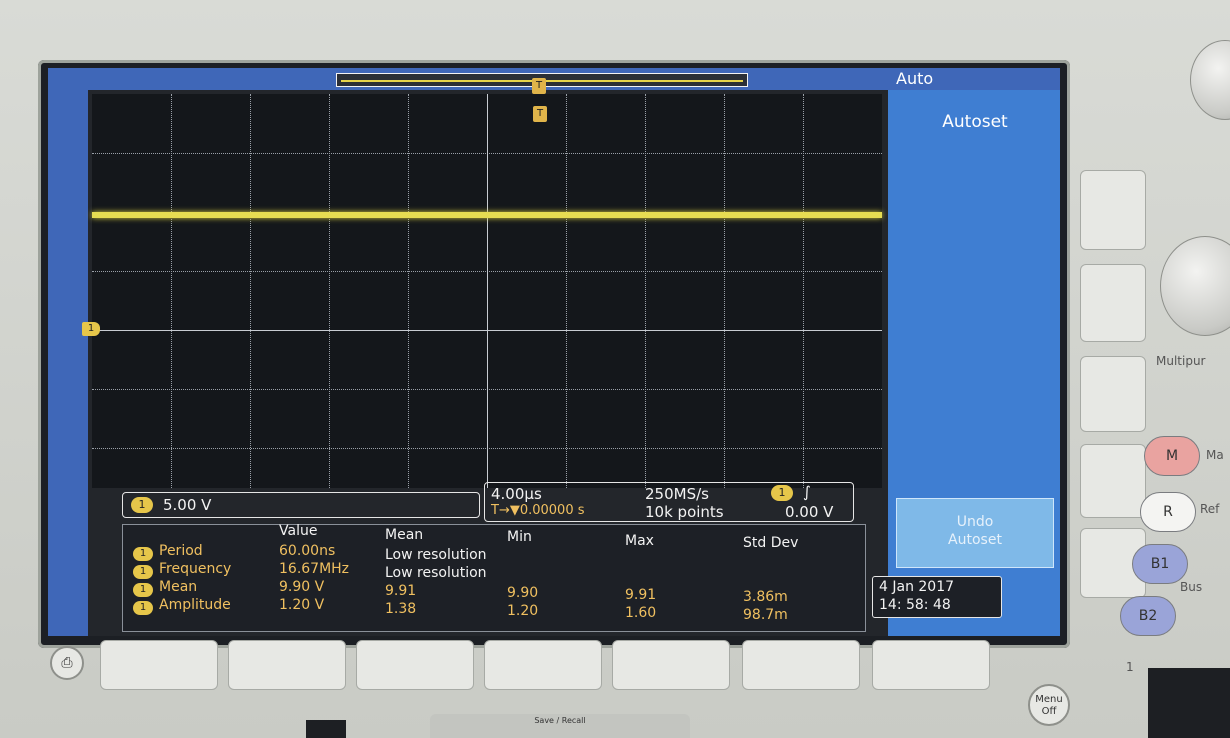 This screenshot has height=738, width=1230. What do you see at coordinates (143, 590) in the screenshot?
I see `row3-badge: 1` at bounding box center [143, 590].